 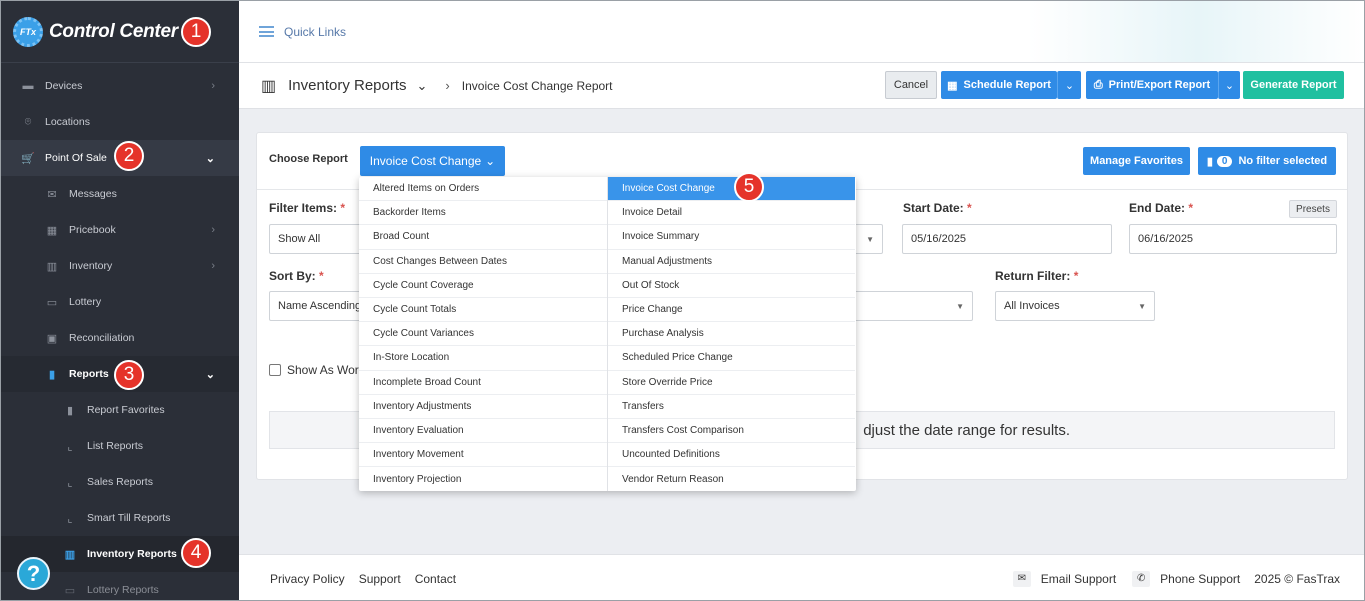 I want to click on report-option: Cycle Count Coverage, so click(x=483, y=286).